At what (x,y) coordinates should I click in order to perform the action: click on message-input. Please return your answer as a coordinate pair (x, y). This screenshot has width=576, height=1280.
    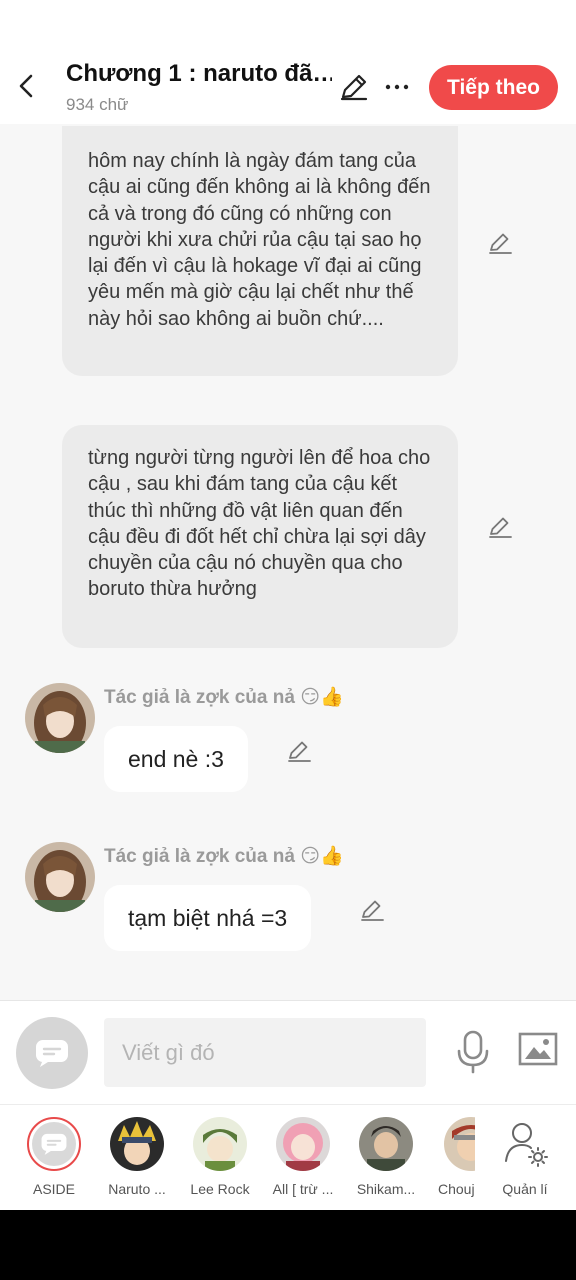
    Looking at the image, I should click on (265, 1052).